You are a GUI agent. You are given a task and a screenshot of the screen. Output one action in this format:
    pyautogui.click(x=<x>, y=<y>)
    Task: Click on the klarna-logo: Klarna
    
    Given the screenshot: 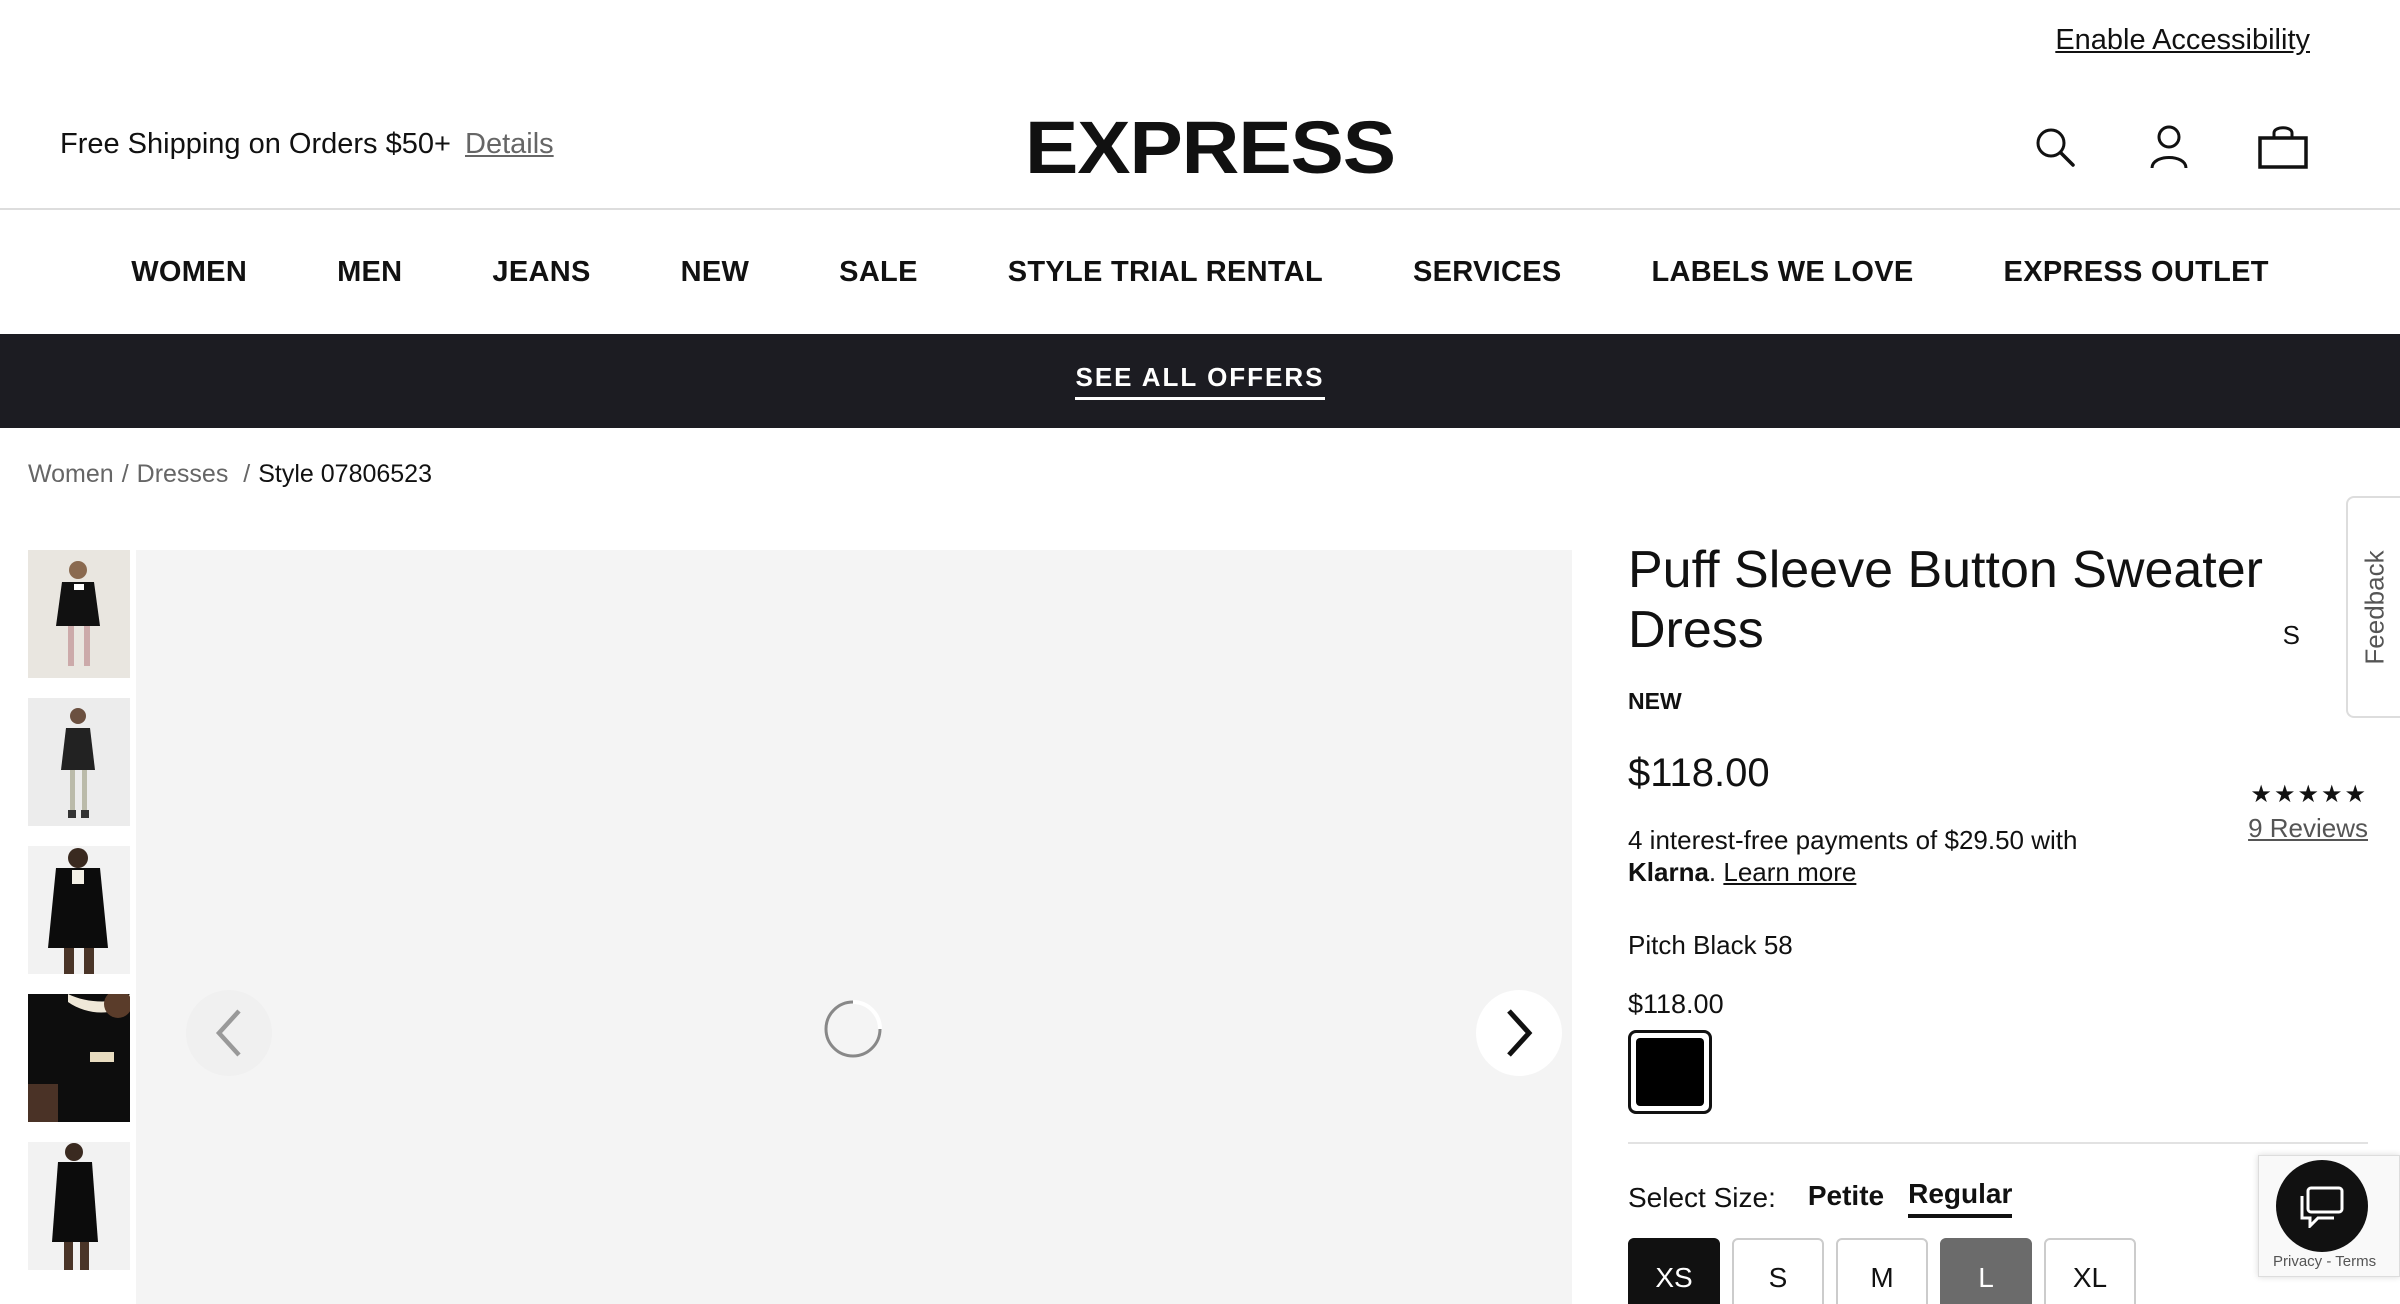 What is the action you would take?
    pyautogui.click(x=1668, y=872)
    